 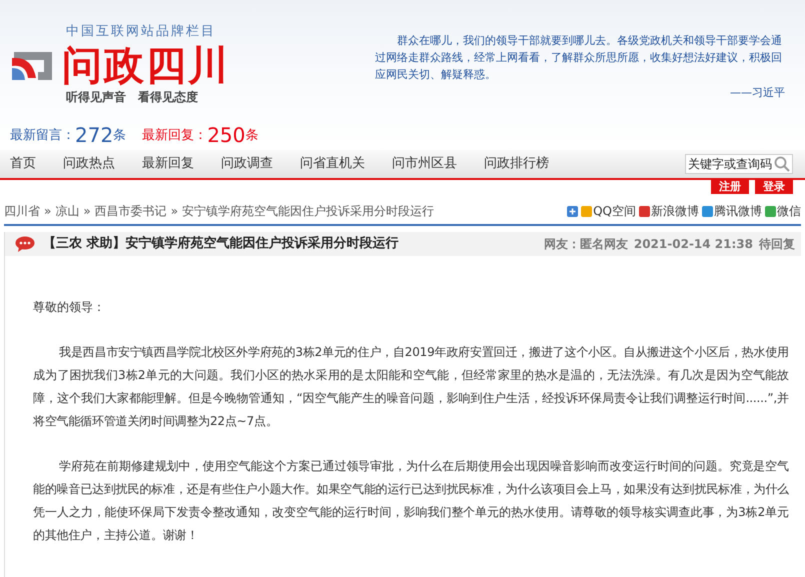 I want to click on post-author: 网友：匿名网友, so click(x=586, y=244).